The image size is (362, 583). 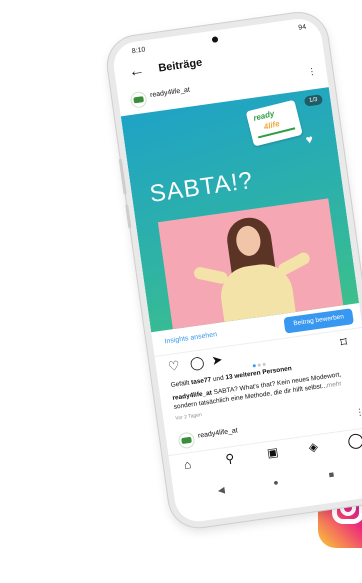 I want to click on likes-prefix: Gefällt, so click(x=181, y=384).